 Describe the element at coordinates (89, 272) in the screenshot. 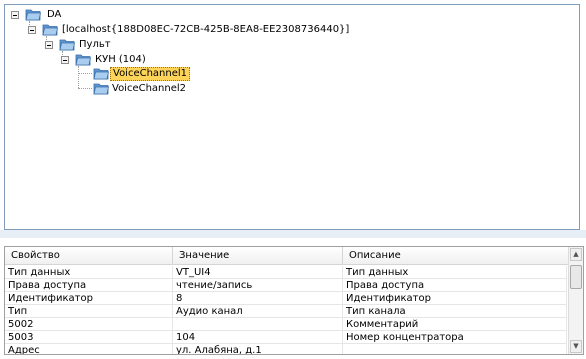

I see `cell-property: Тип данных` at that location.